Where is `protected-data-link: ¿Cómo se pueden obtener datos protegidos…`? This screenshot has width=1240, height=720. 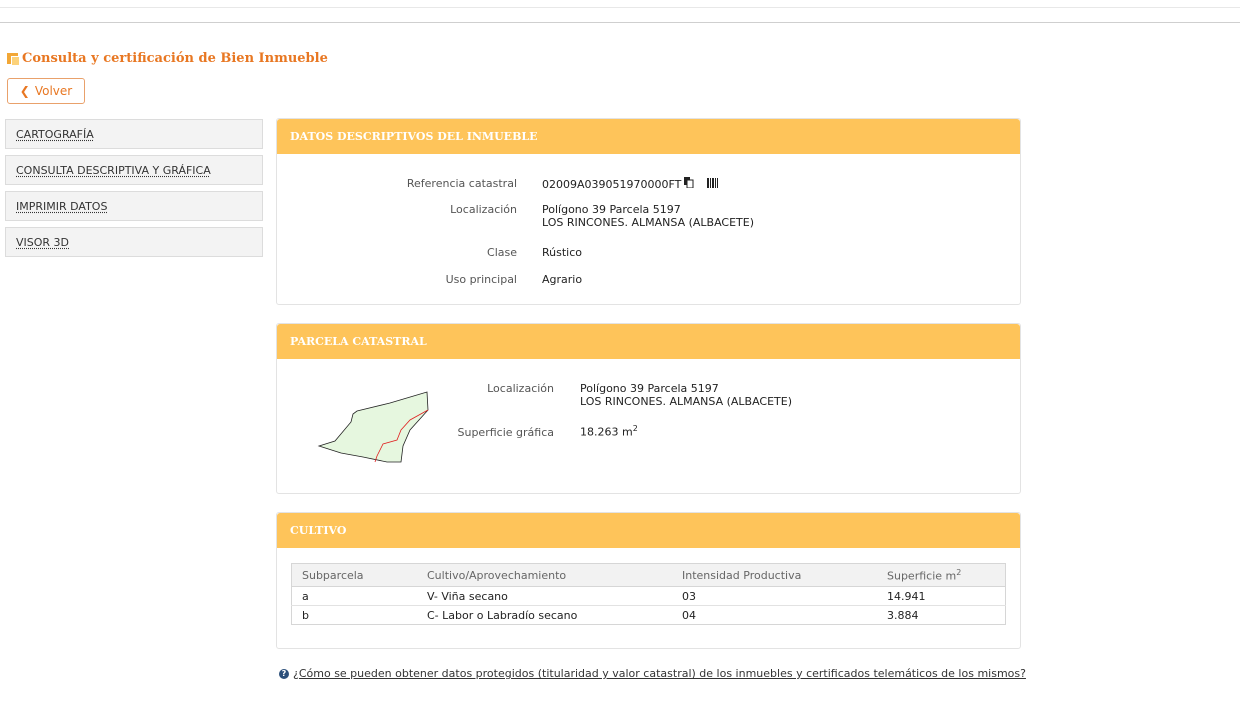
protected-data-link: ¿Cómo se pueden obtener datos protegidos… is located at coordinates (659, 673).